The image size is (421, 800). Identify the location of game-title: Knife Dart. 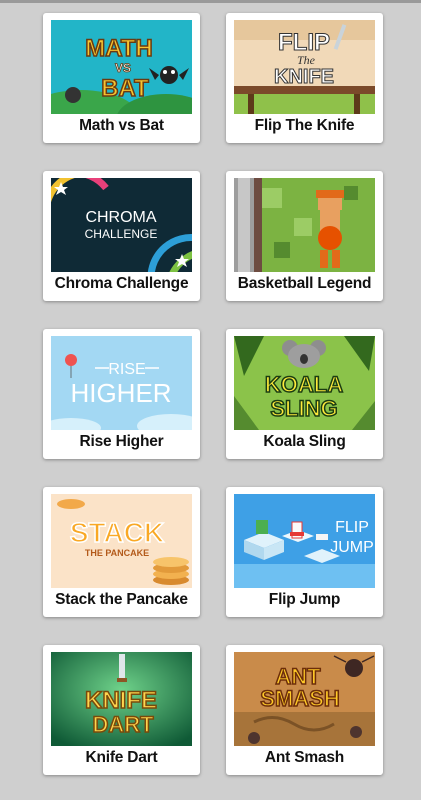
(121, 758).